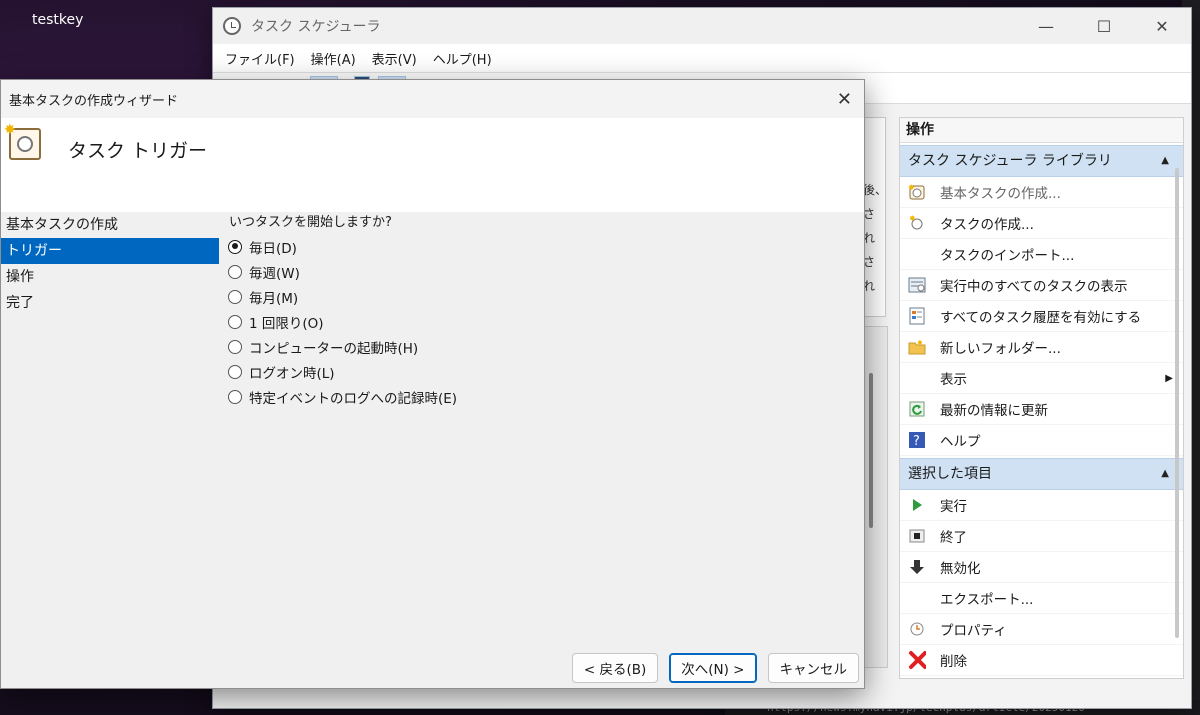  I want to click on action-label: 無効化, so click(960, 569).